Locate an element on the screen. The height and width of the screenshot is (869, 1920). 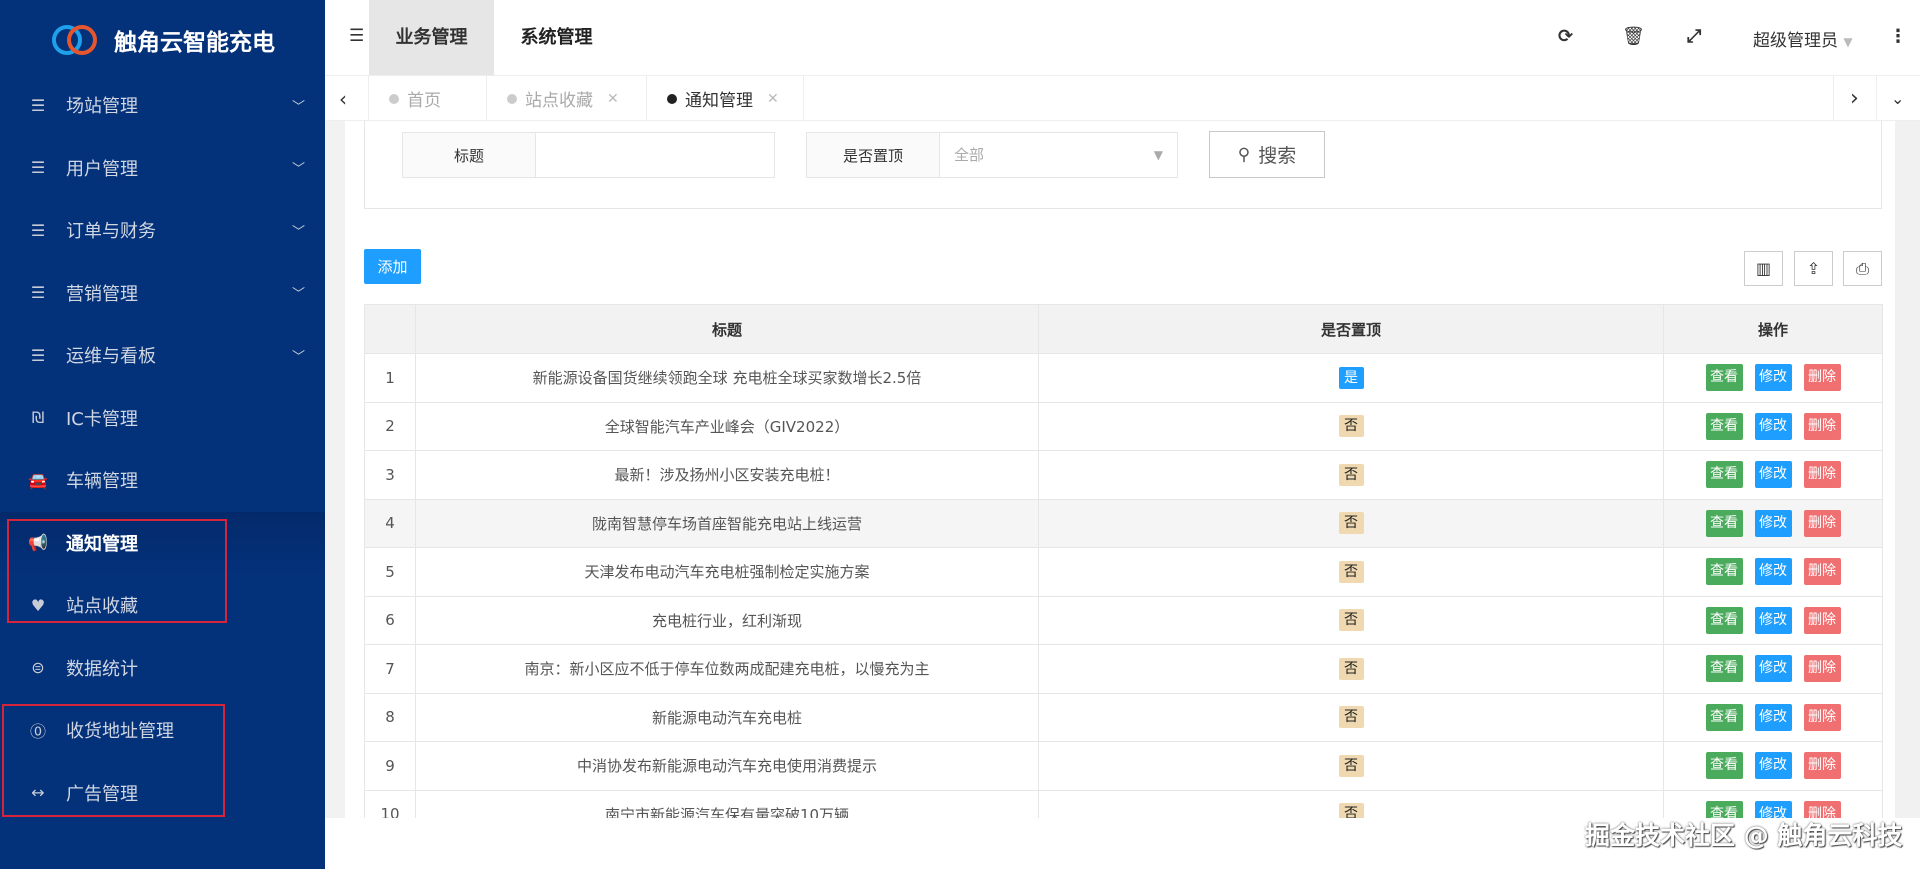
table-row: 1 新能源设备国货继续领跑全球 充电桩全球买家数增长2.5倍 是 查看 修改 删除 is located at coordinates (1123, 378).